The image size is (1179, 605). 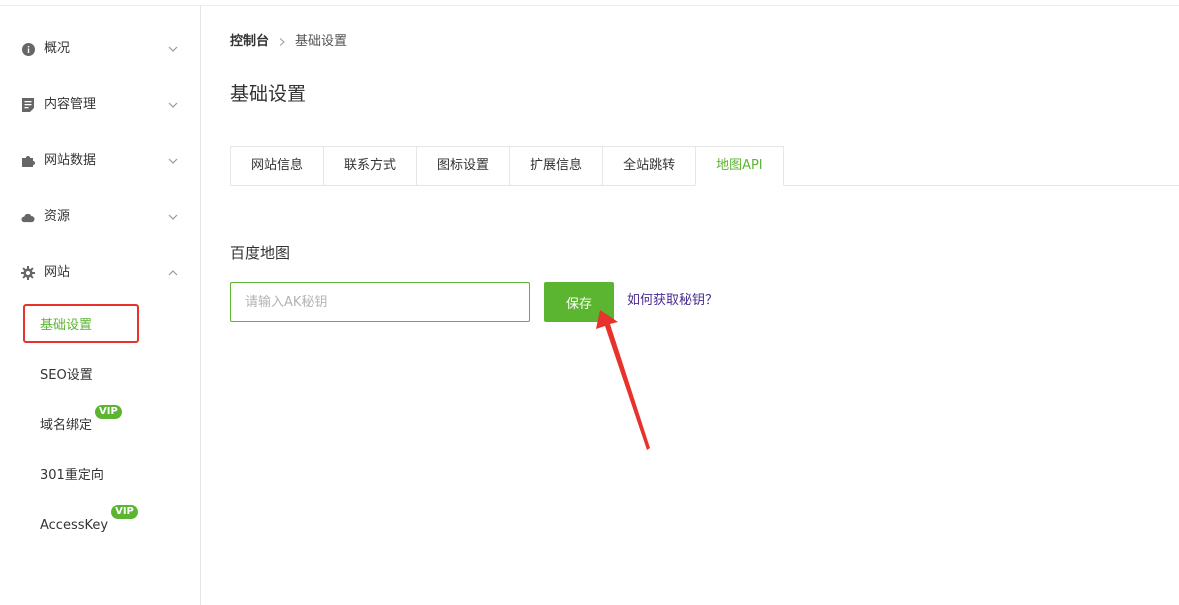 What do you see at coordinates (74, 525) in the screenshot?
I see `sidebar-subitem-label: AccessKey` at bounding box center [74, 525].